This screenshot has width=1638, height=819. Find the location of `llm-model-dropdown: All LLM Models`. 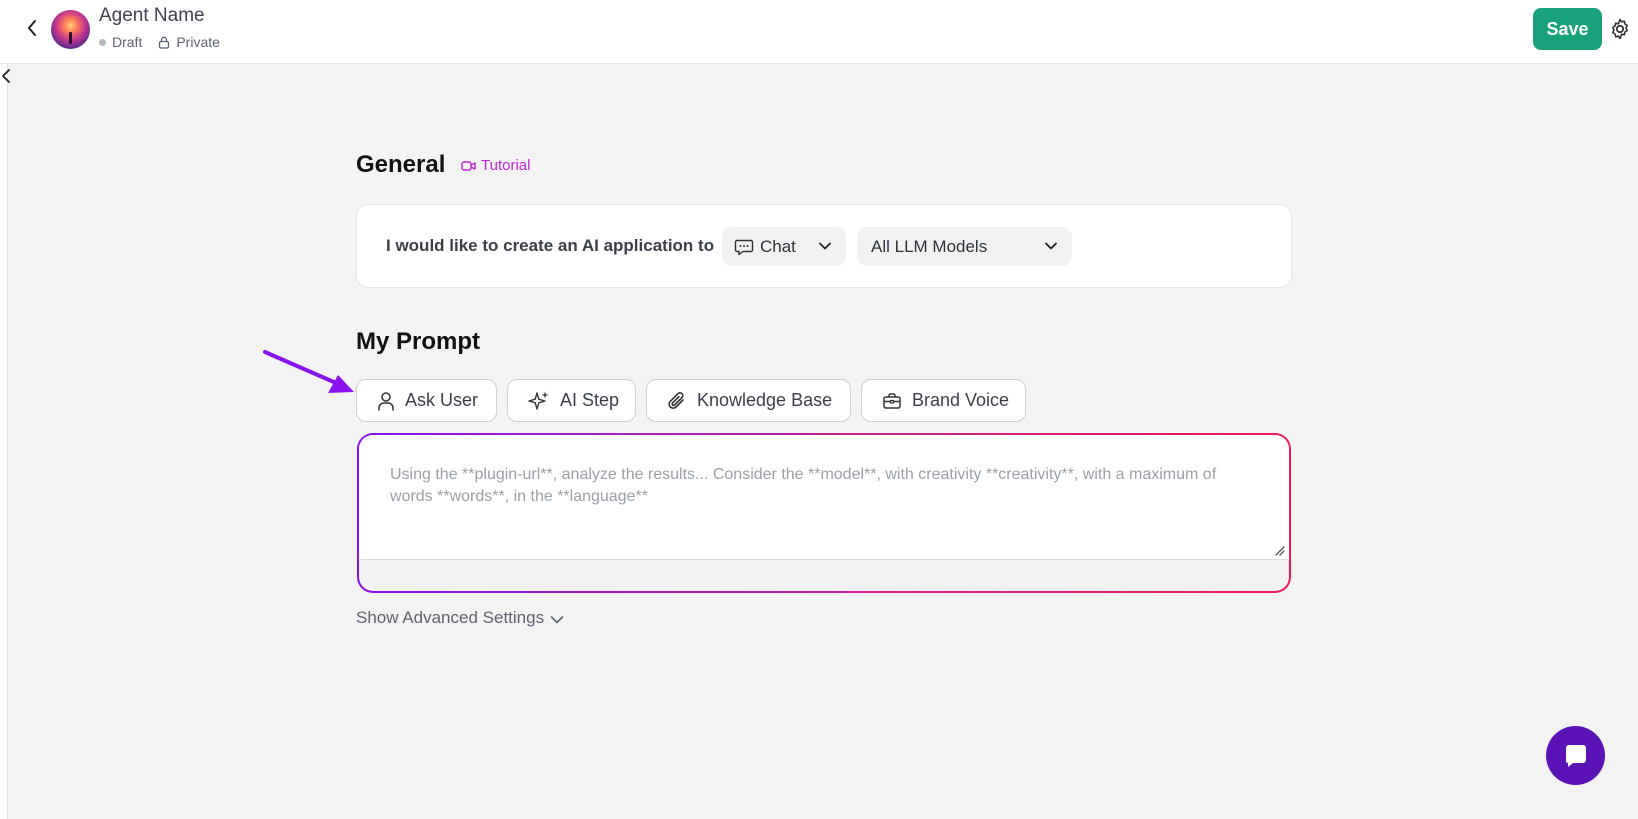

llm-model-dropdown: All LLM Models is located at coordinates (964, 246).